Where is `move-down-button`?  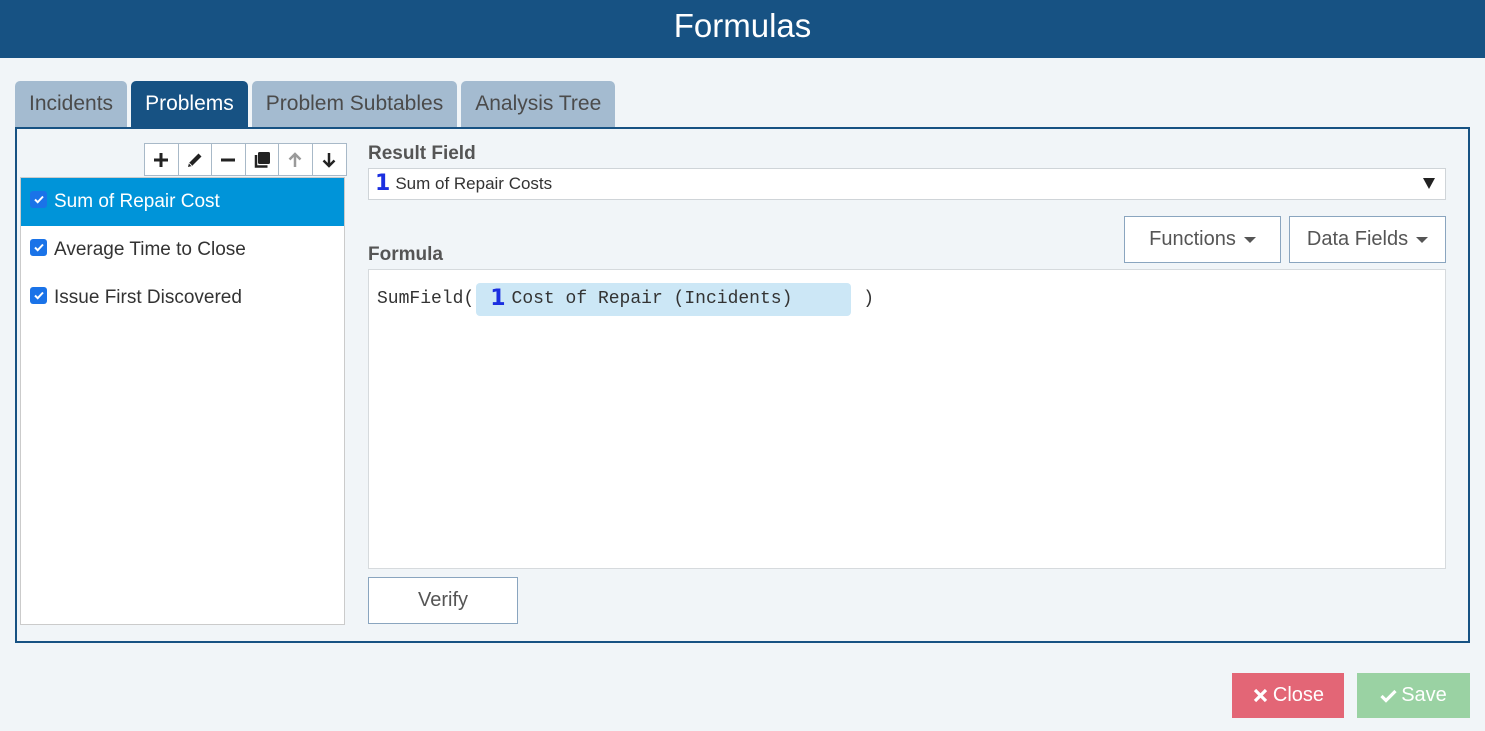 move-down-button is located at coordinates (330, 159).